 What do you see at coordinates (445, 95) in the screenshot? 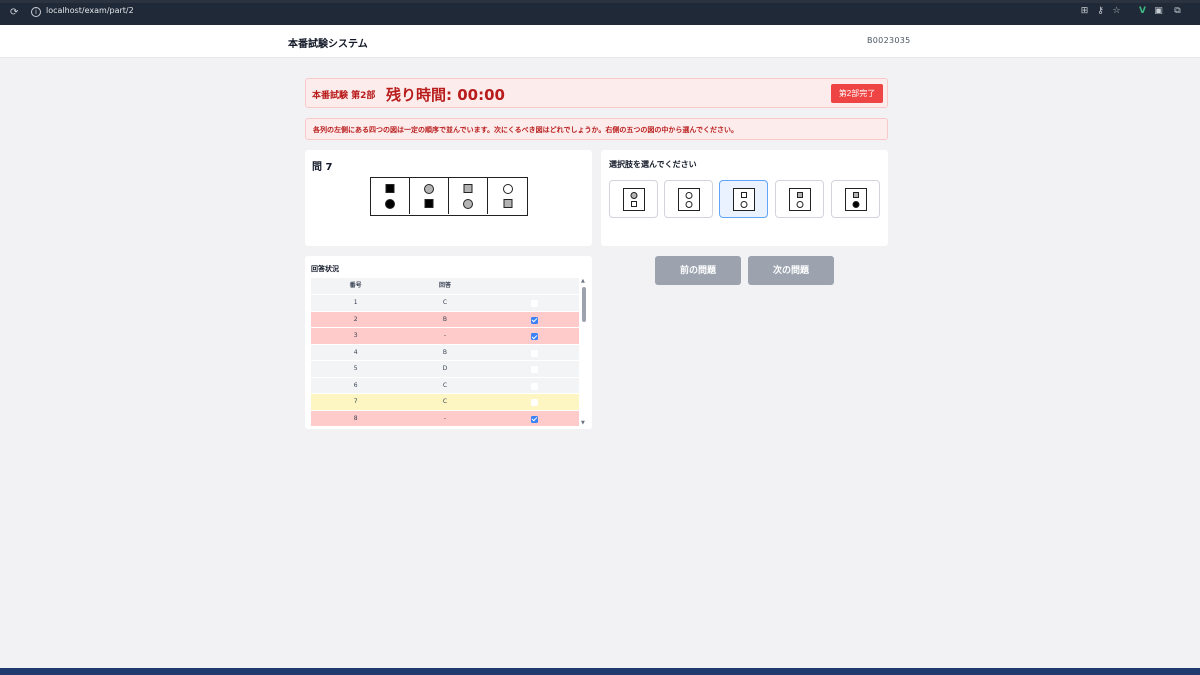
I see `remaining-time: 残り時間: 00:00` at bounding box center [445, 95].